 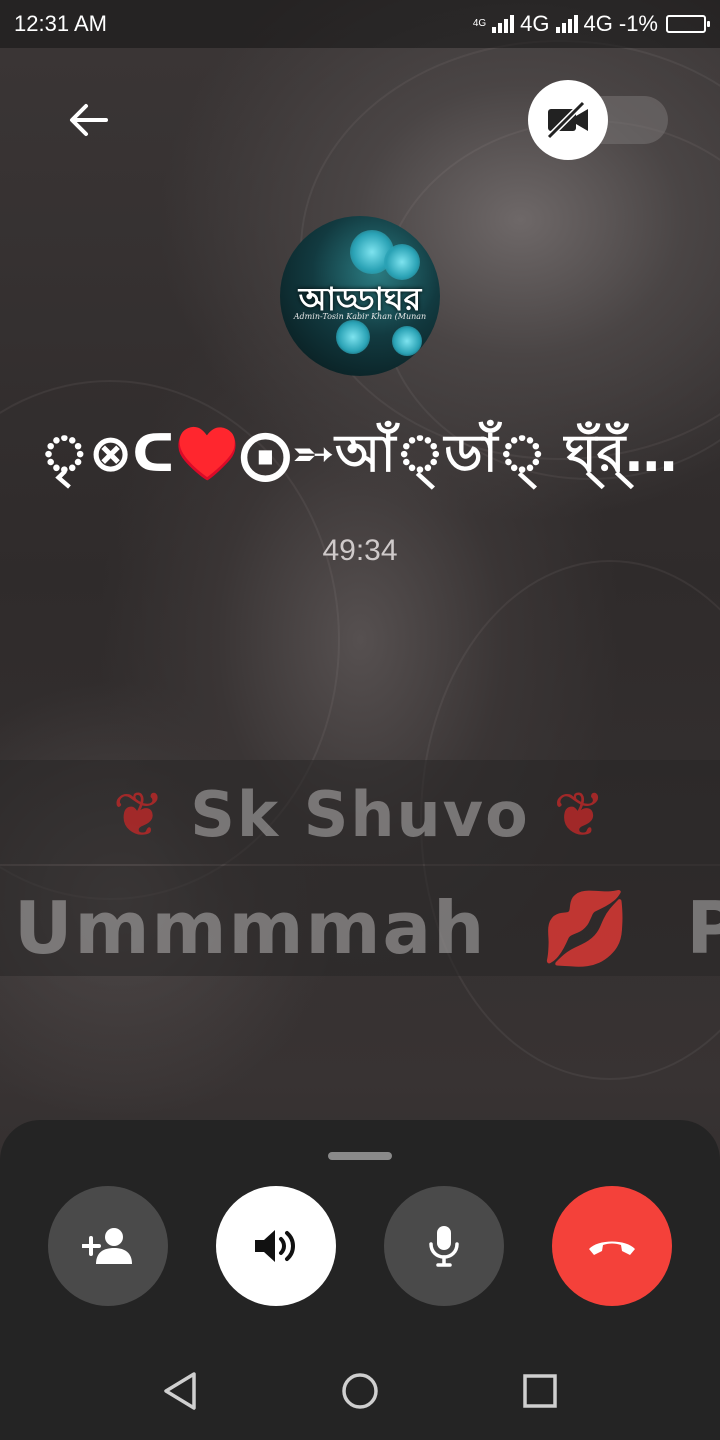 I want to click on triangle-back-icon, so click(x=180, y=1391).